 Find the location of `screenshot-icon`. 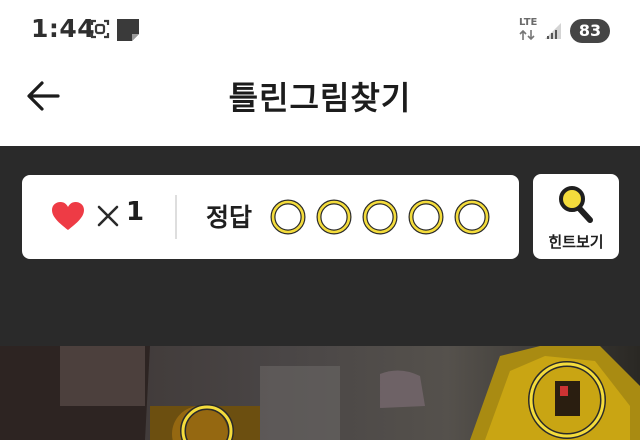

screenshot-icon is located at coordinates (100, 29).